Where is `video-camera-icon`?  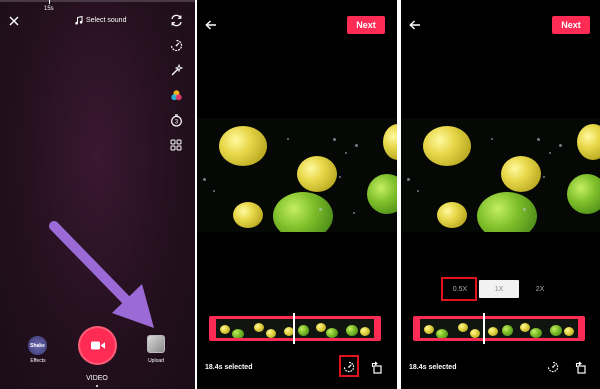 video-camera-icon is located at coordinates (97, 345).